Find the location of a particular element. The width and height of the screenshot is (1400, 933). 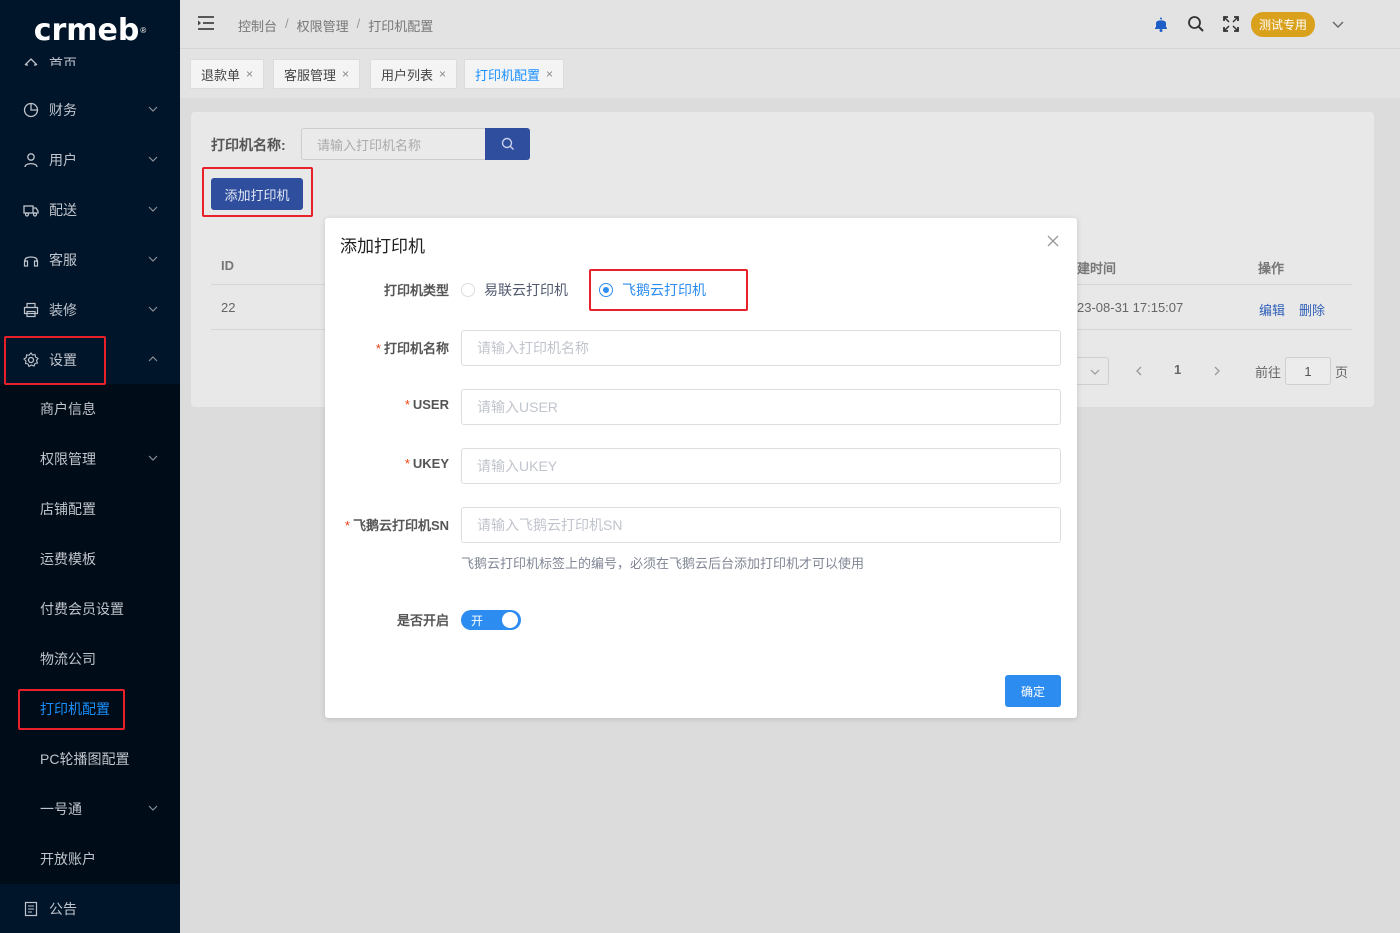

sidebar-item-label: 财务 is located at coordinates (63, 110).